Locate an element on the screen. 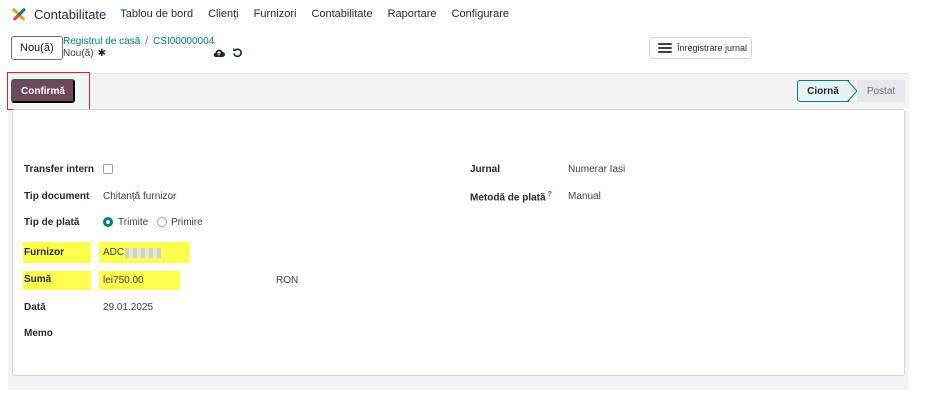 This screenshot has height=404, width=952. amount-label: Sumă is located at coordinates (38, 279).